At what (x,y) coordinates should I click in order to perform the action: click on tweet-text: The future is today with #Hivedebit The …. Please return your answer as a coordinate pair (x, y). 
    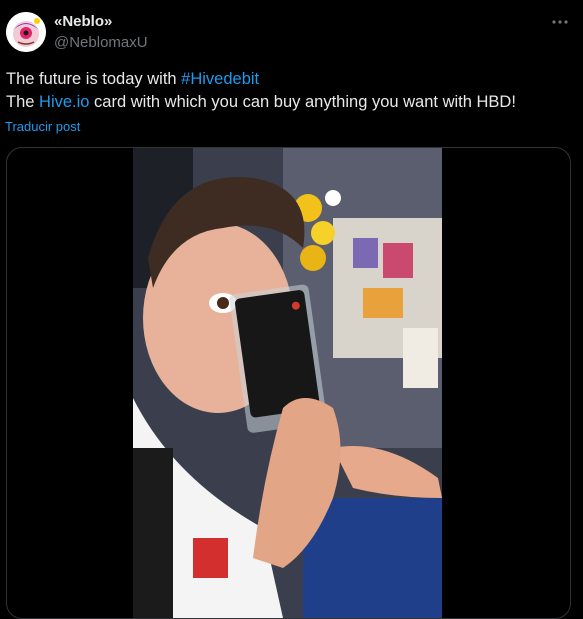
    Looking at the image, I should click on (289, 91).